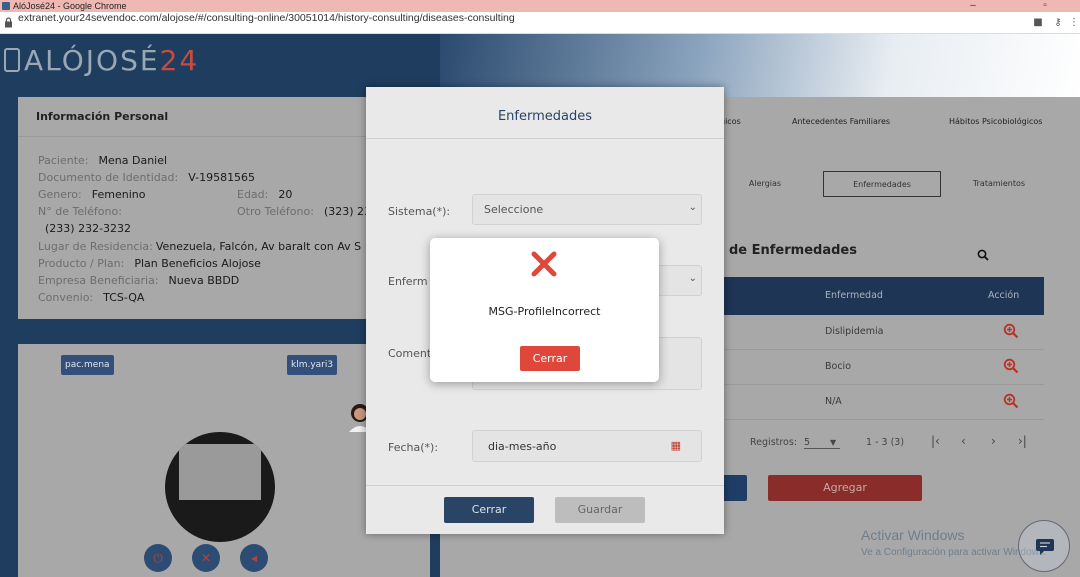  I want to click on field-telefono: N° de Teléfono:, so click(80, 211).